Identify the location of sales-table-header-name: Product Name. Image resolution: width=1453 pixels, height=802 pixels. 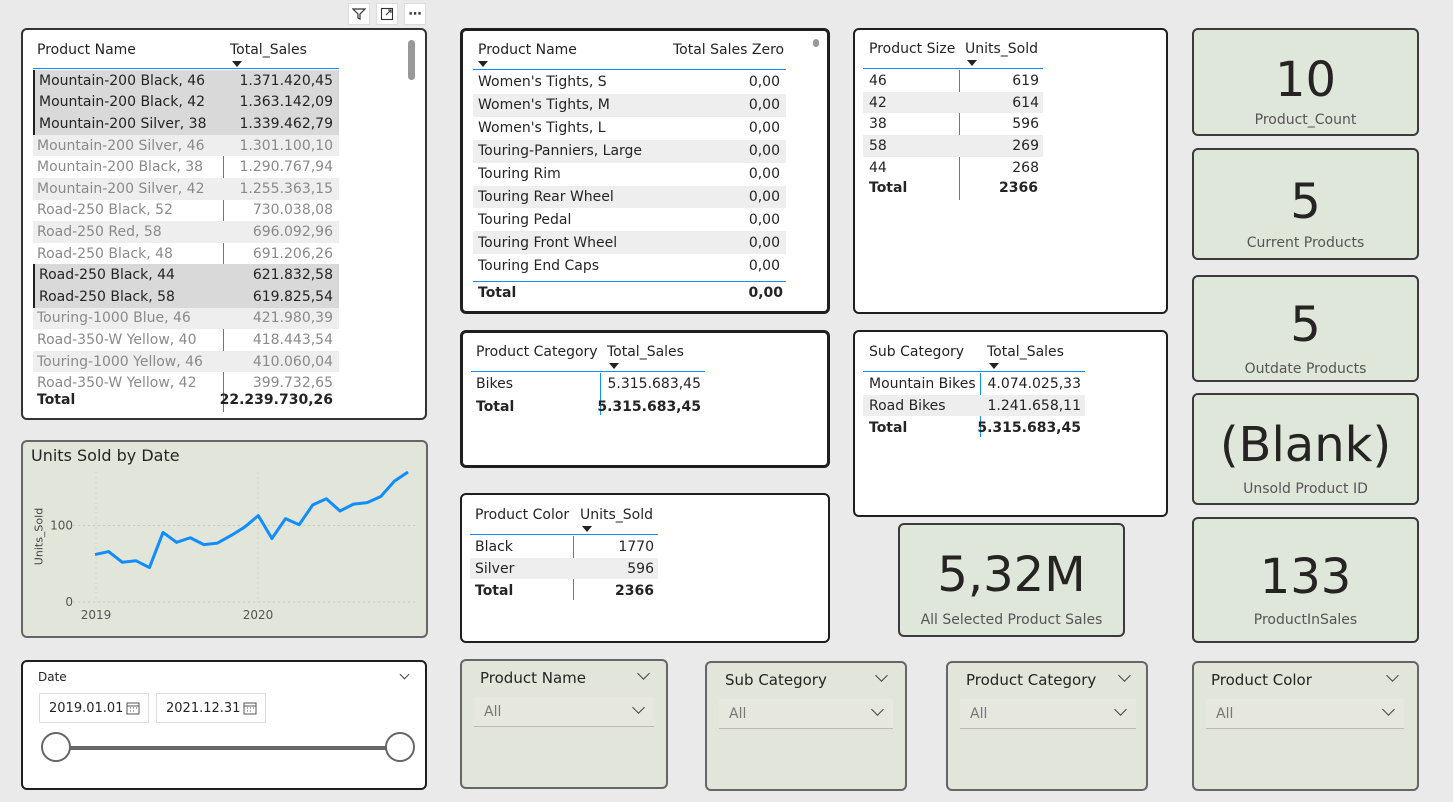
(86, 50).